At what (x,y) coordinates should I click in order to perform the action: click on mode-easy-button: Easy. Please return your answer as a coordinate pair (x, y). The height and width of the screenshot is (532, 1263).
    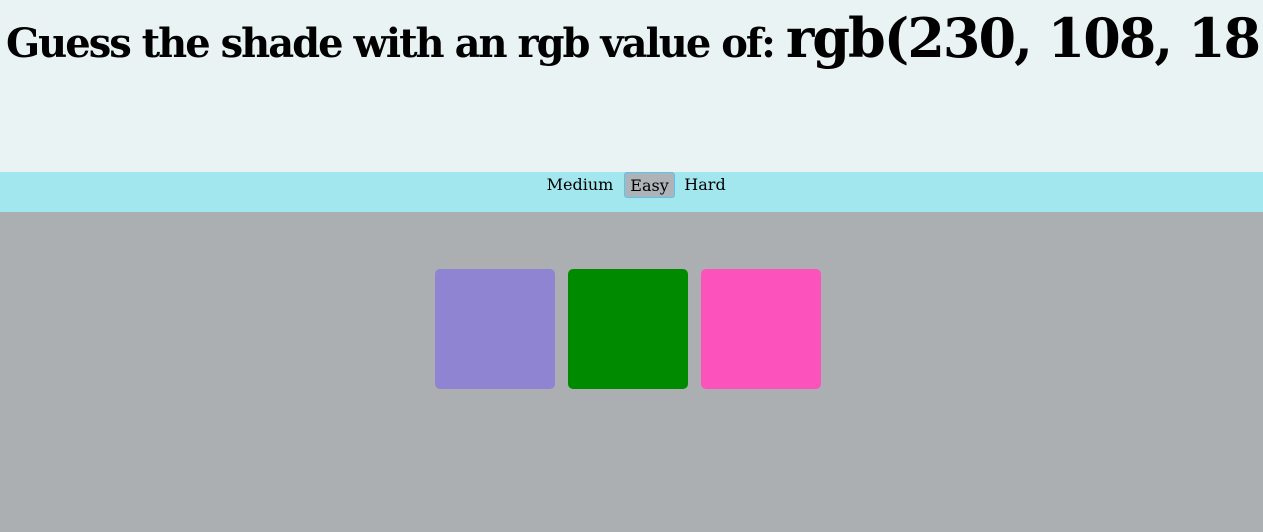
    Looking at the image, I should click on (649, 185).